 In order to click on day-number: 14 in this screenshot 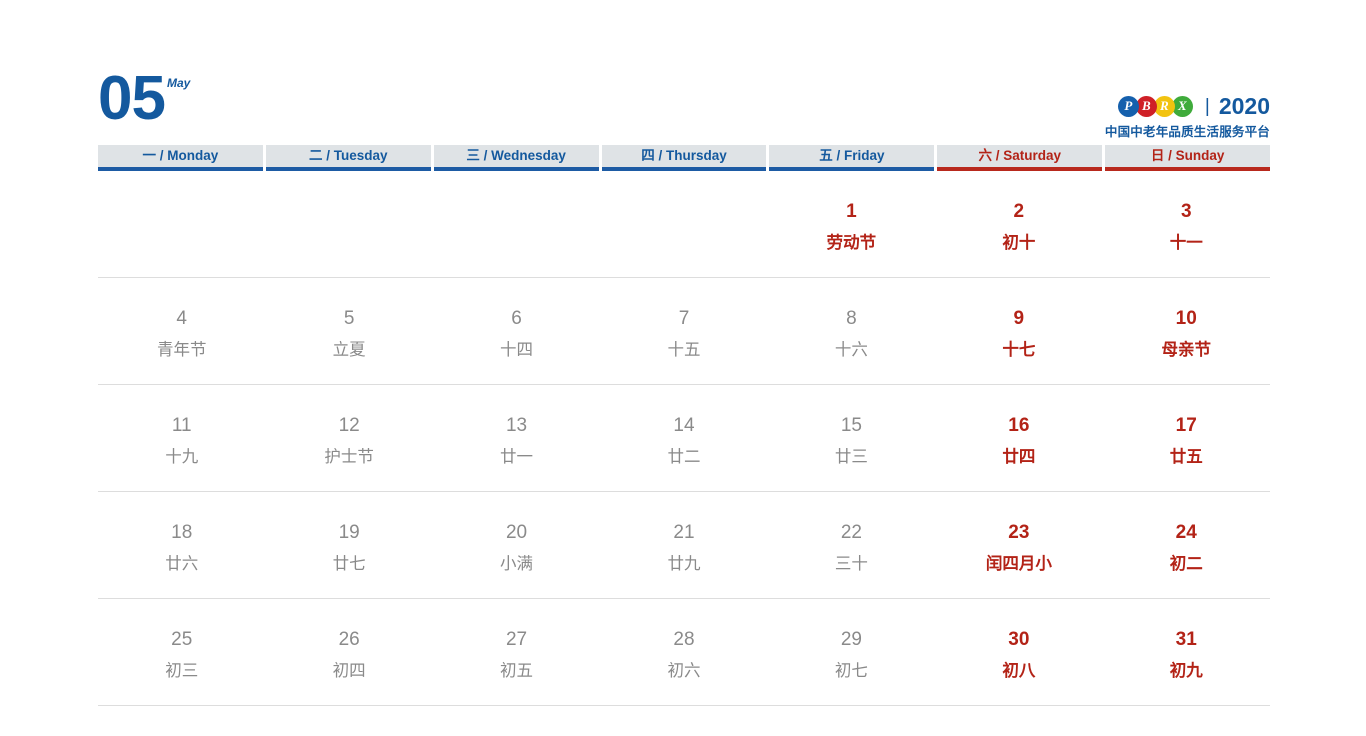, I will do `click(684, 425)`.